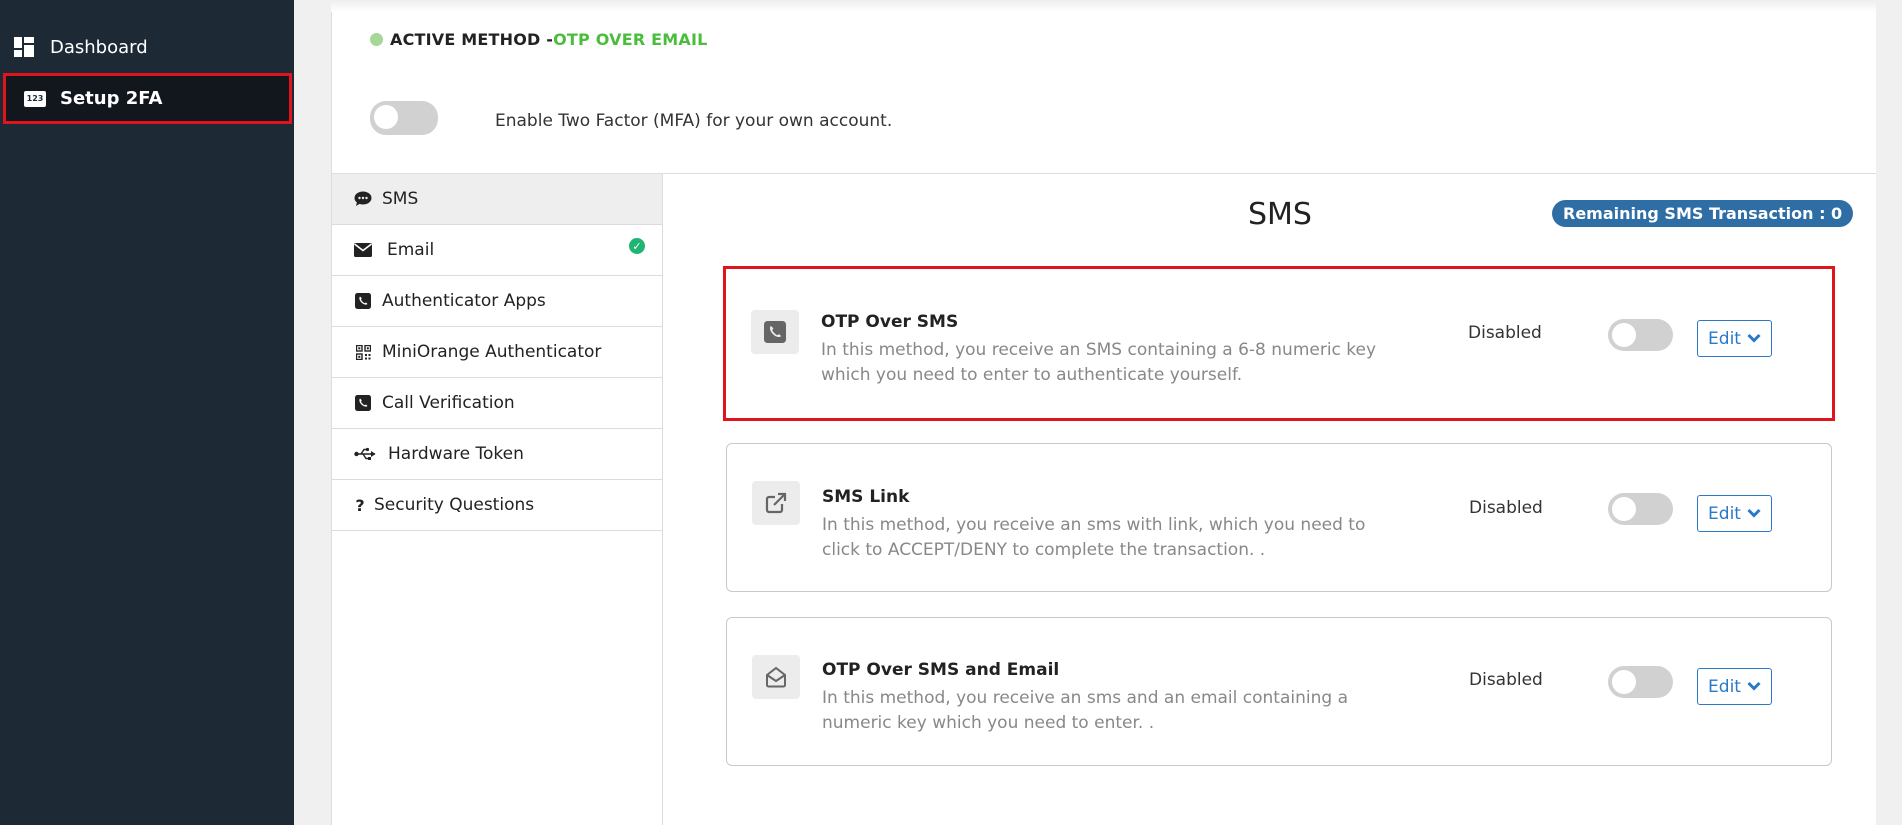 The height and width of the screenshot is (825, 1902). I want to click on mfa-toggle, so click(404, 118).